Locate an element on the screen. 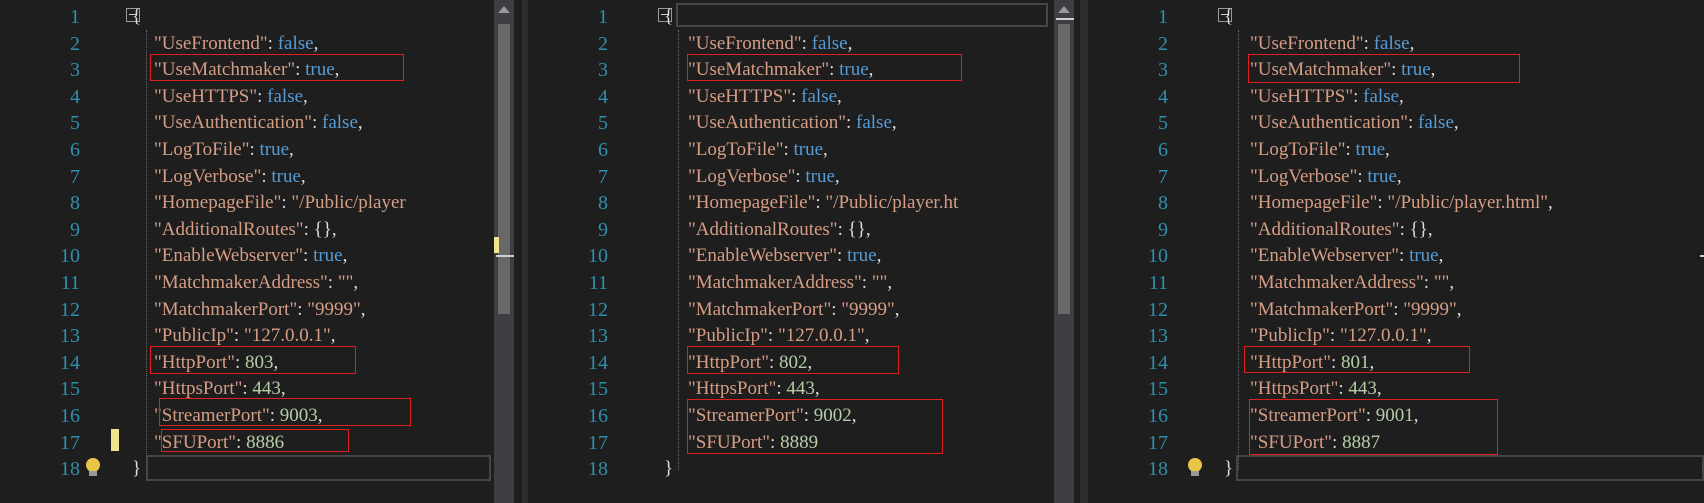  highlight-box-streamerport is located at coordinates (285, 412).